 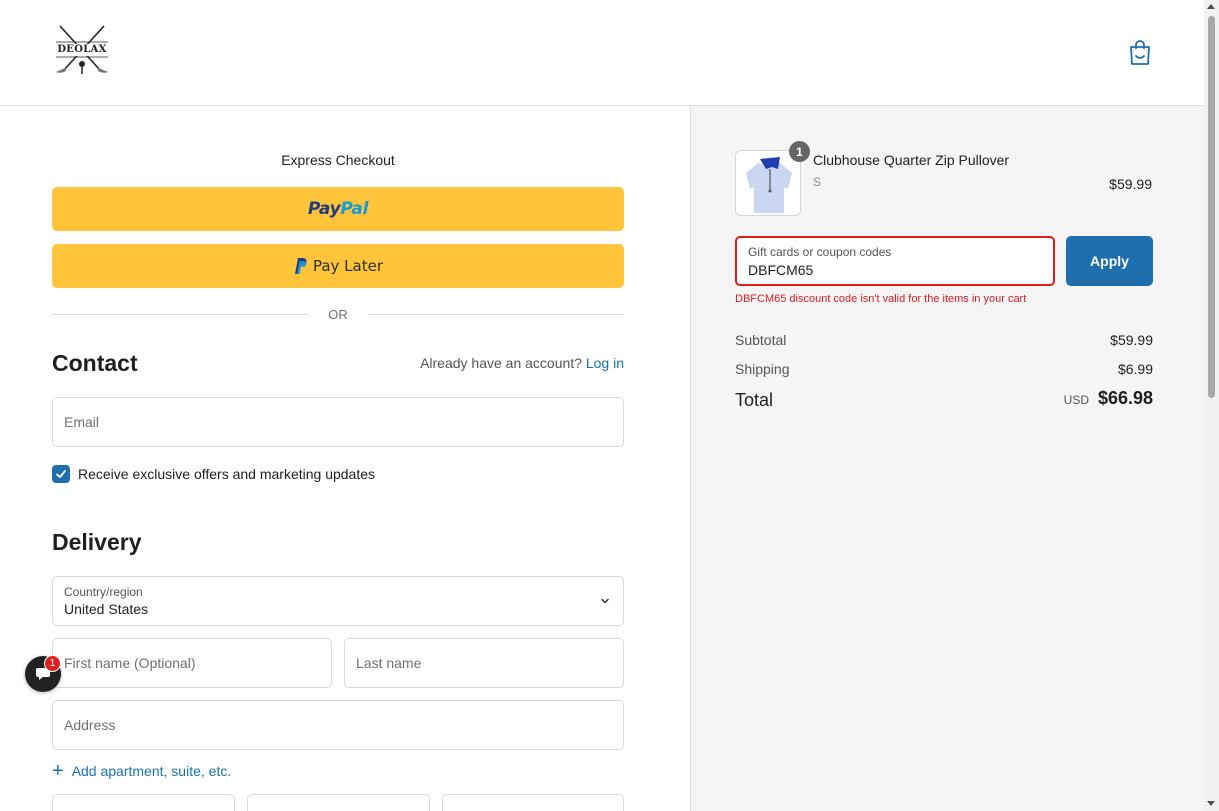 What do you see at coordinates (1211, 803) in the screenshot?
I see `scroll-down-icon` at bounding box center [1211, 803].